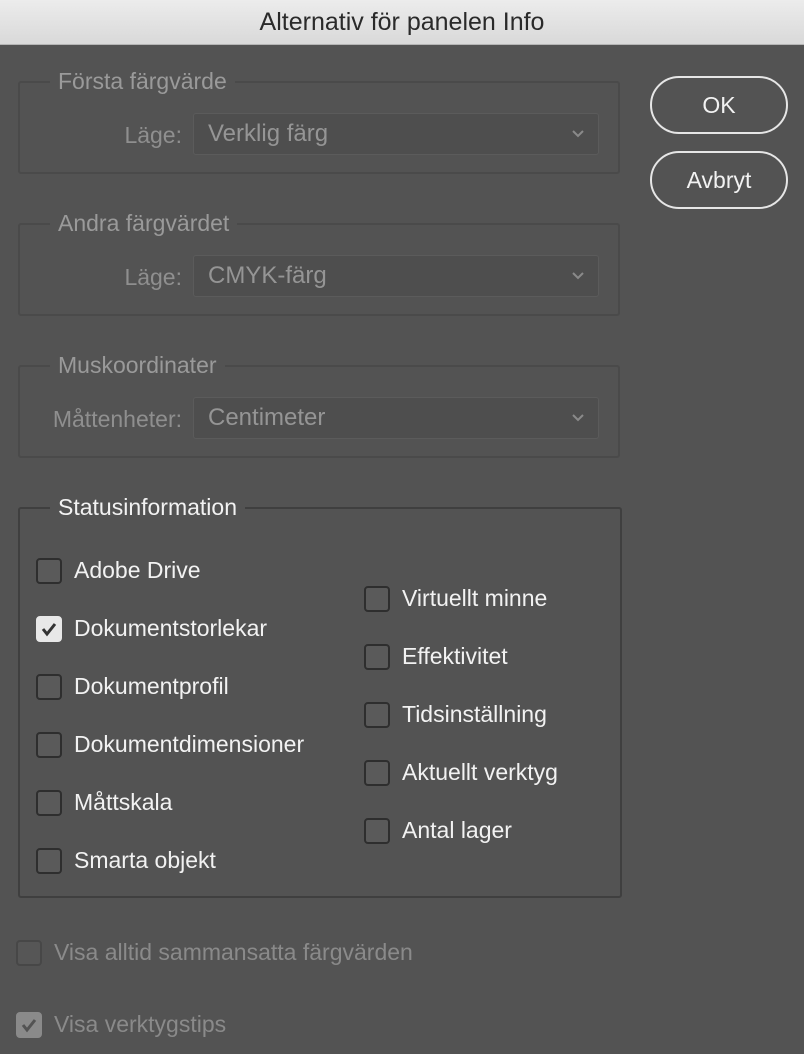 Image resolution: width=804 pixels, height=1054 pixels. What do you see at coordinates (396, 134) in the screenshot?
I see `first-color-mode-select: Verklig färg` at bounding box center [396, 134].